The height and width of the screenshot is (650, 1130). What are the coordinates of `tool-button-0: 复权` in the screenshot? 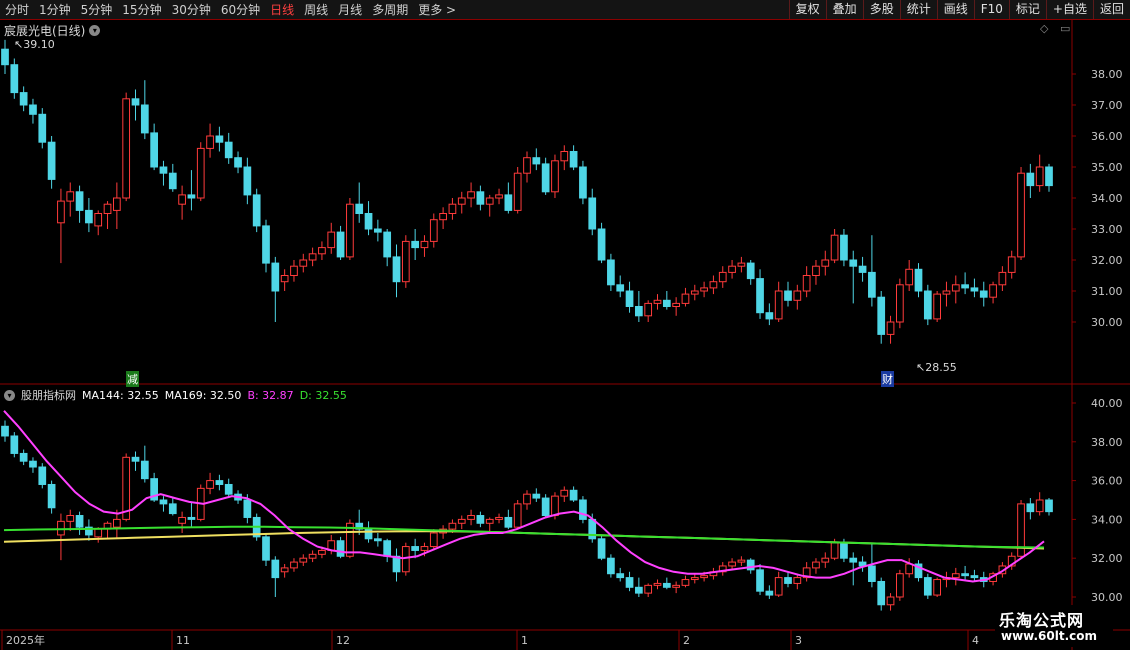 It's located at (807, 9).